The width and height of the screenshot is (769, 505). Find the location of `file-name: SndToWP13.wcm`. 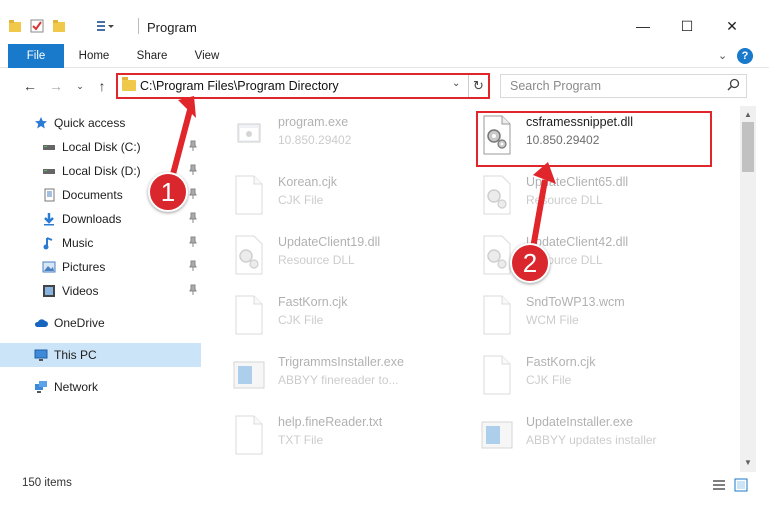

file-name: SndToWP13.wcm is located at coordinates (575, 302).